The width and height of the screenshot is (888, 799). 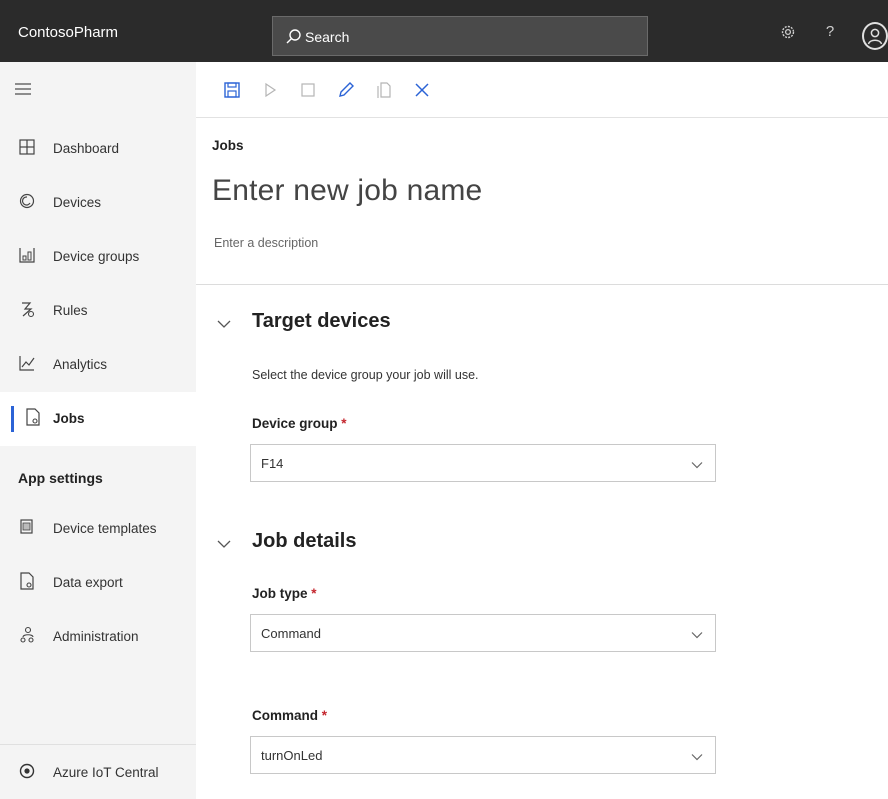 What do you see at coordinates (346, 90) in the screenshot?
I see `edit-icon` at bounding box center [346, 90].